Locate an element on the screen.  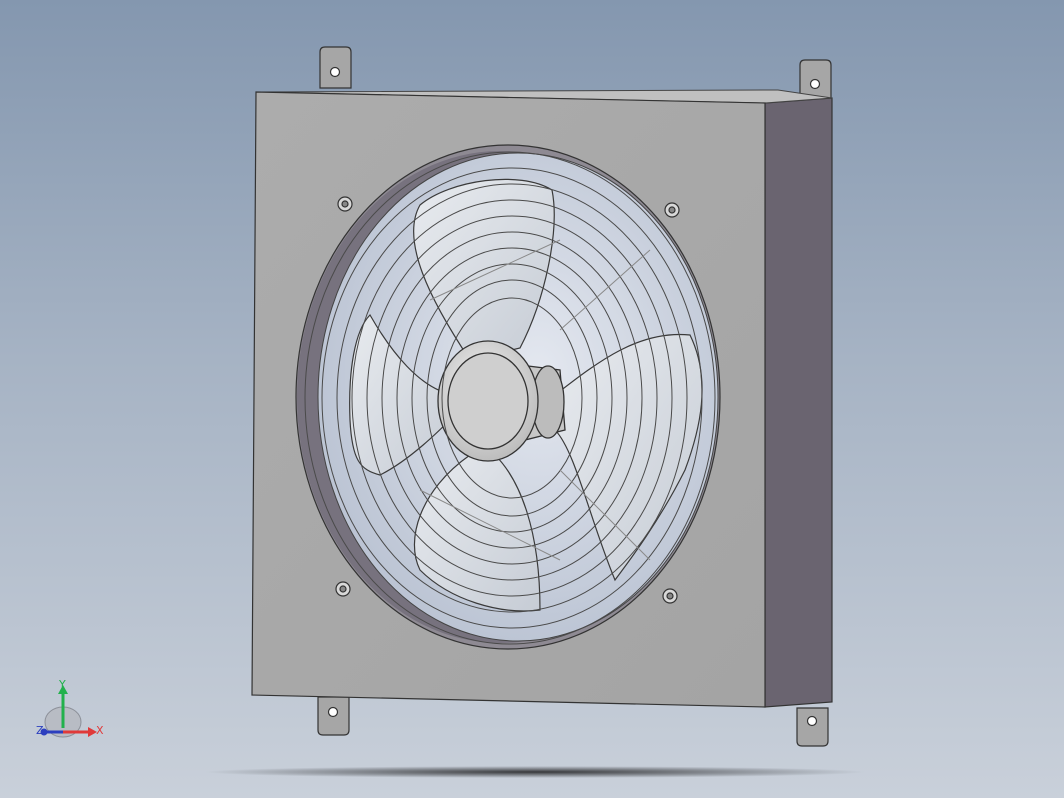
triad-graphic is located at coordinates (68, 711).